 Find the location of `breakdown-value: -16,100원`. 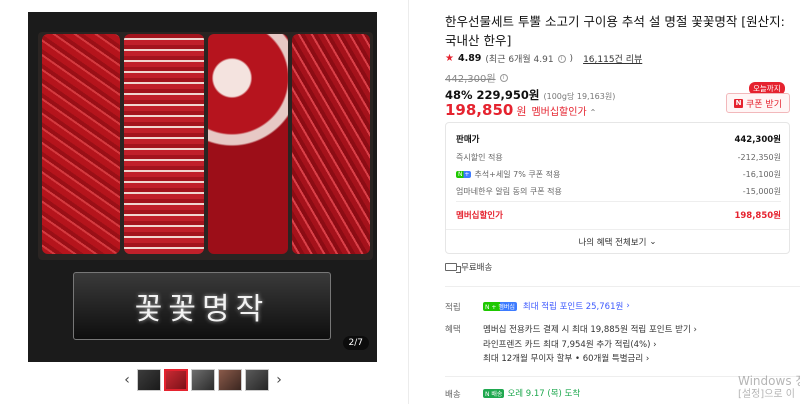

breakdown-value: -16,100원 is located at coordinates (761, 174).